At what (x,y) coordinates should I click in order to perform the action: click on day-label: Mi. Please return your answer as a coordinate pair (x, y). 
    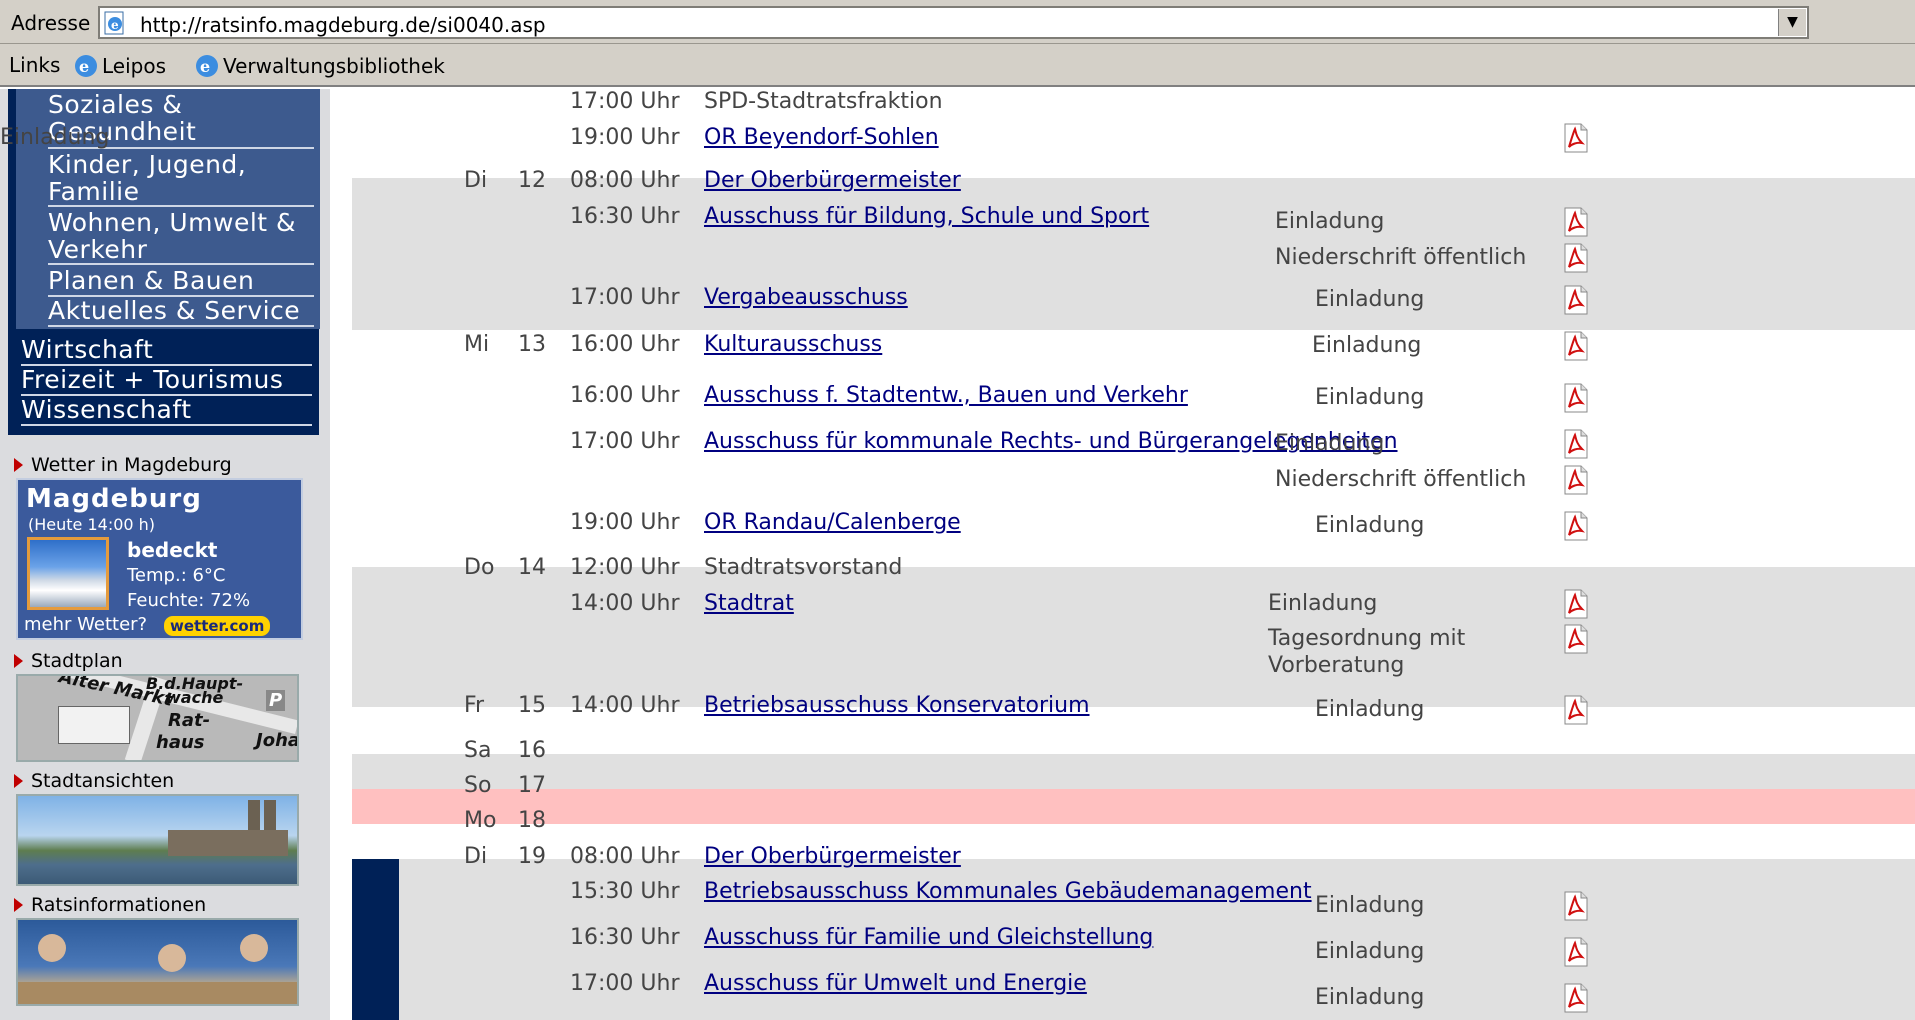
    Looking at the image, I should click on (477, 344).